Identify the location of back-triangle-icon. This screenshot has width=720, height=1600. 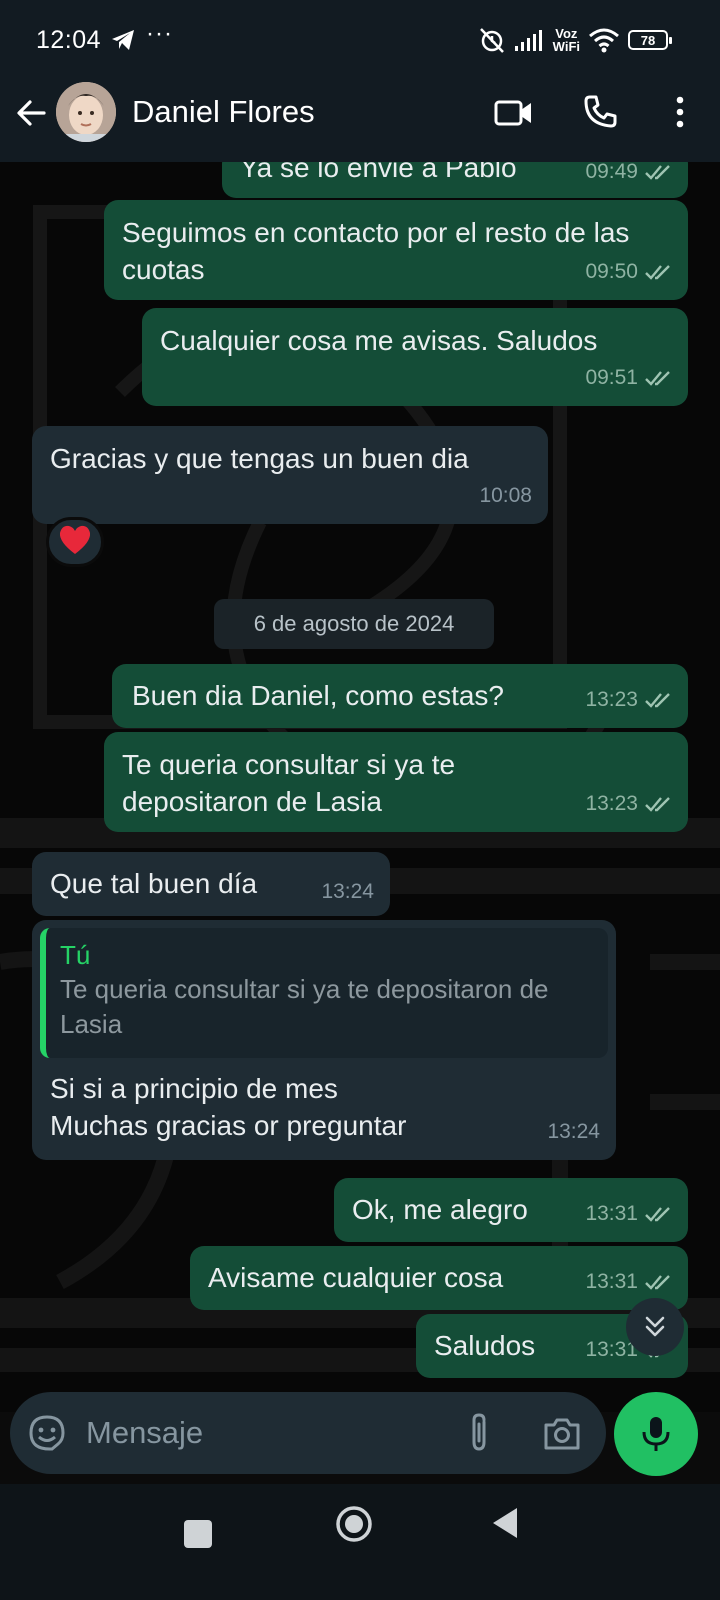
(505, 1523).